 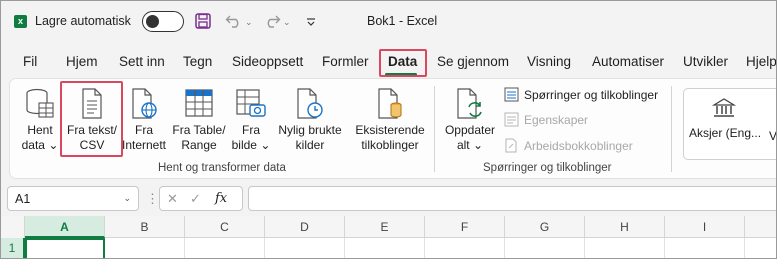 What do you see at coordinates (705, 61) in the screenshot?
I see `tab-utvikler: Utvikler` at bounding box center [705, 61].